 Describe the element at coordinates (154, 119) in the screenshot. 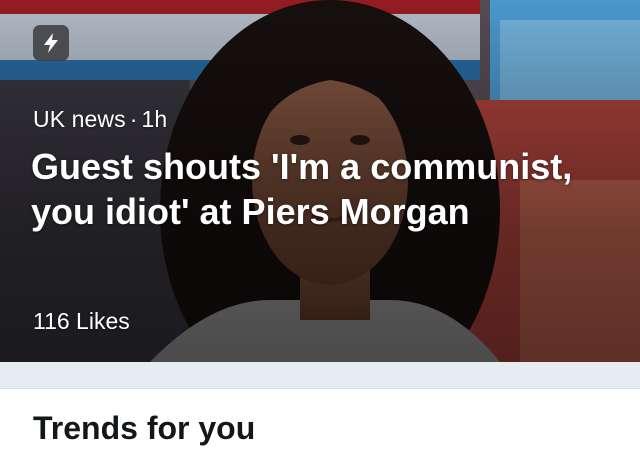

I see `moment-age: 1h` at that location.